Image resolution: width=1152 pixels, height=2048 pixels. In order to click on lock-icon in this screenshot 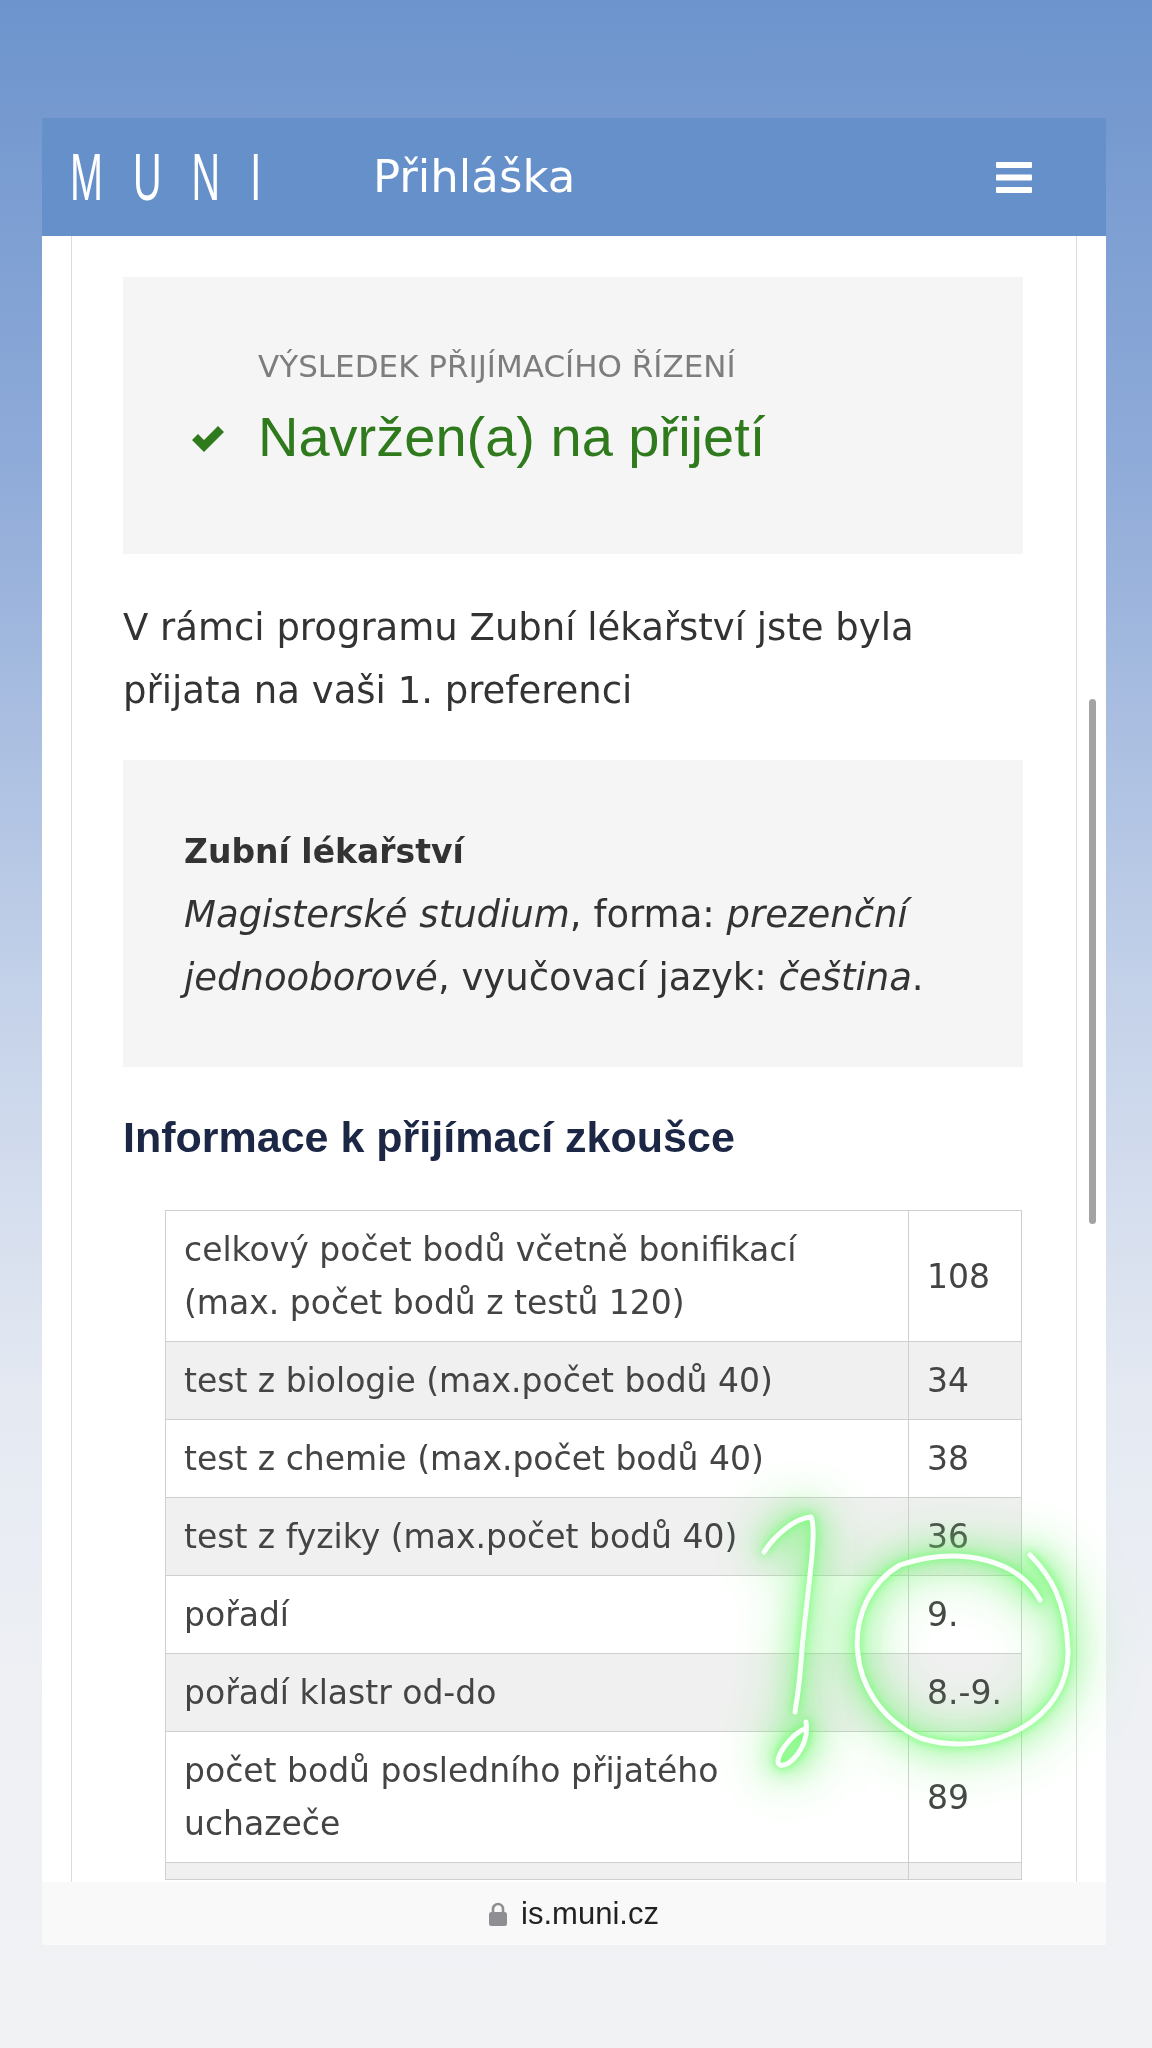, I will do `click(498, 1913)`.